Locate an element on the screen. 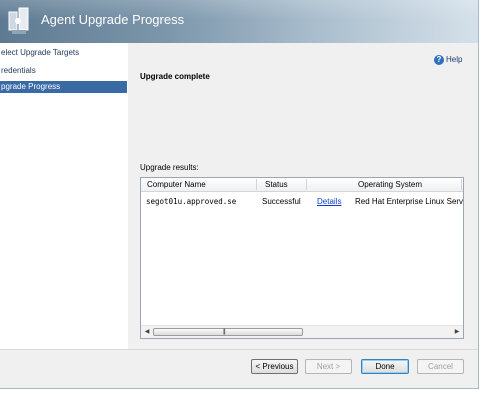 The width and height of the screenshot is (483, 395). previous-button: < Previous is located at coordinates (274, 366).